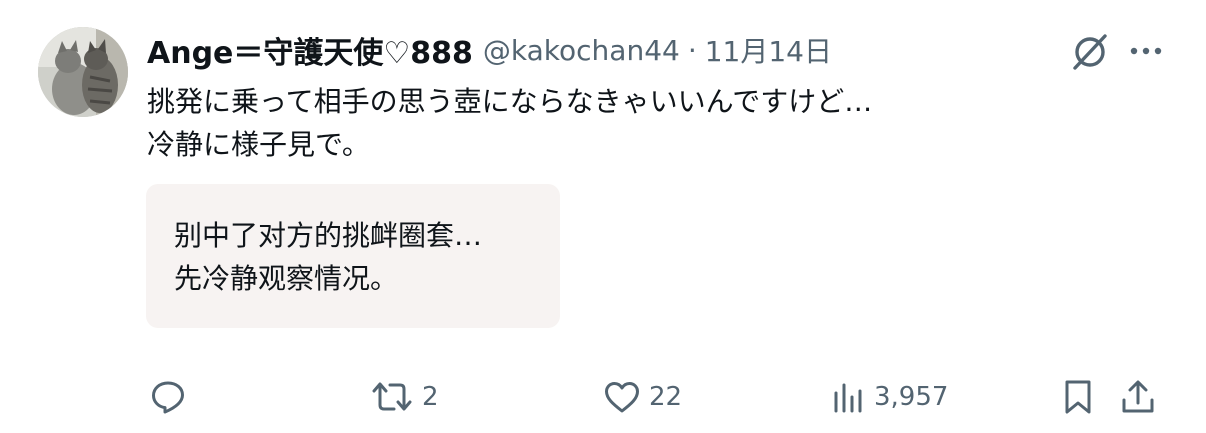 The image size is (1206, 433). Describe the element at coordinates (392, 396) in the screenshot. I see `retweet-icon` at that location.